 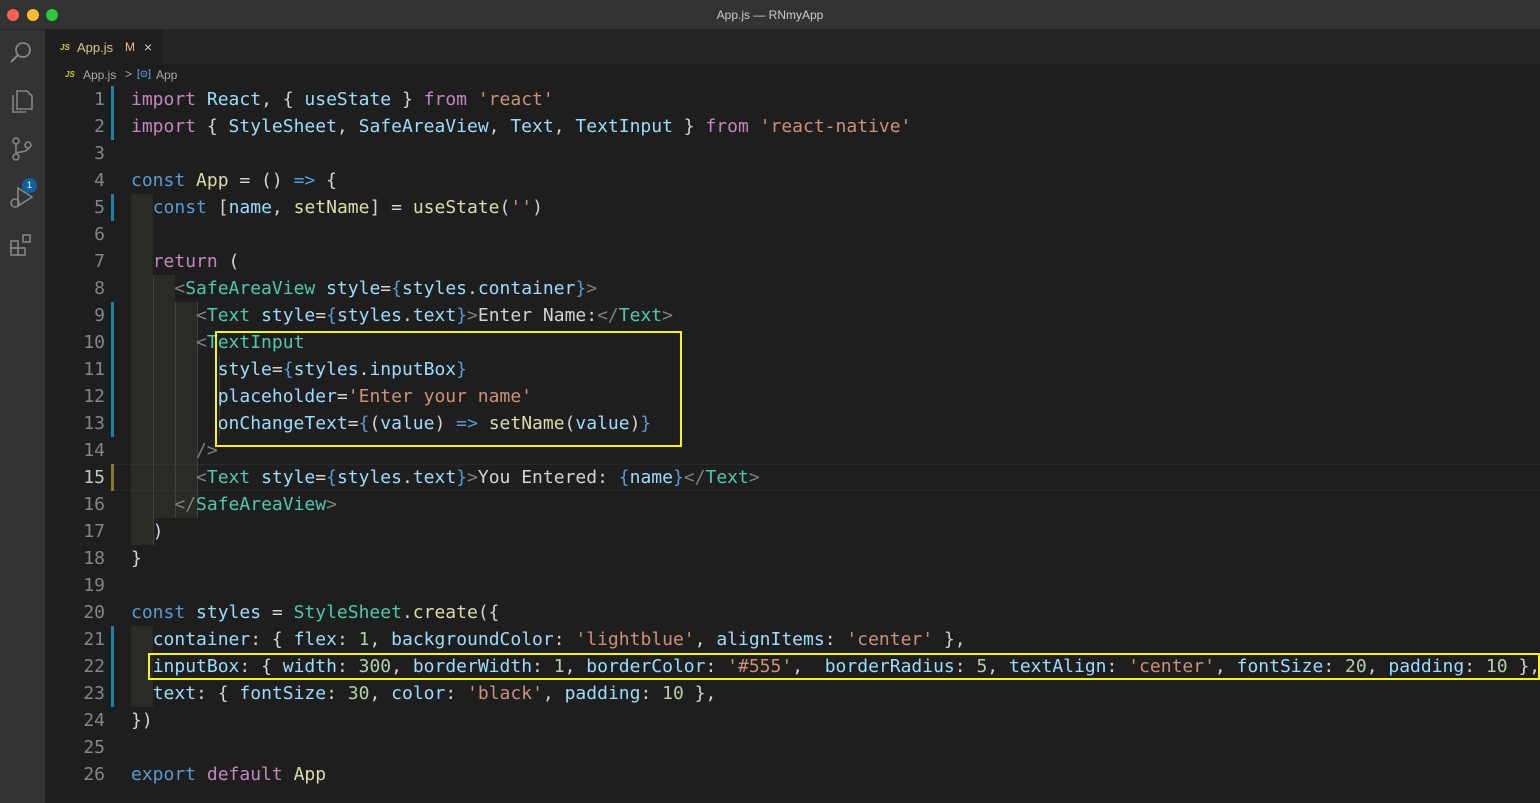 I want to click on code-line: 6, so click(x=792, y=234).